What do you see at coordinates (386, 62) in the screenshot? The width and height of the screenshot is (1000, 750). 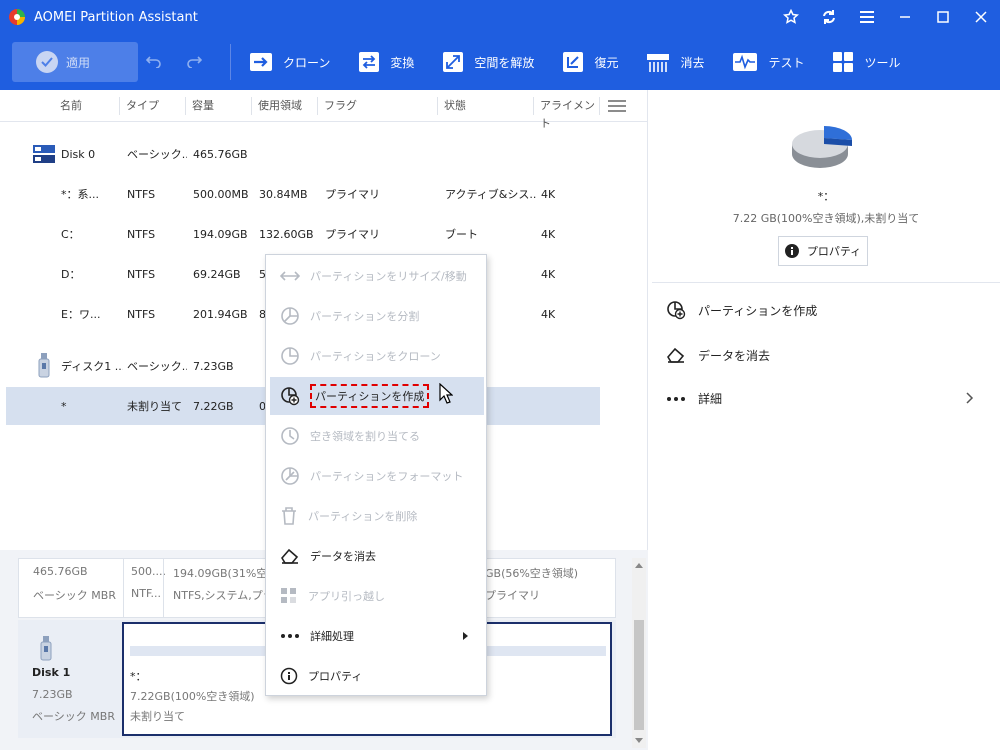 I see `convert-button: 変換` at bounding box center [386, 62].